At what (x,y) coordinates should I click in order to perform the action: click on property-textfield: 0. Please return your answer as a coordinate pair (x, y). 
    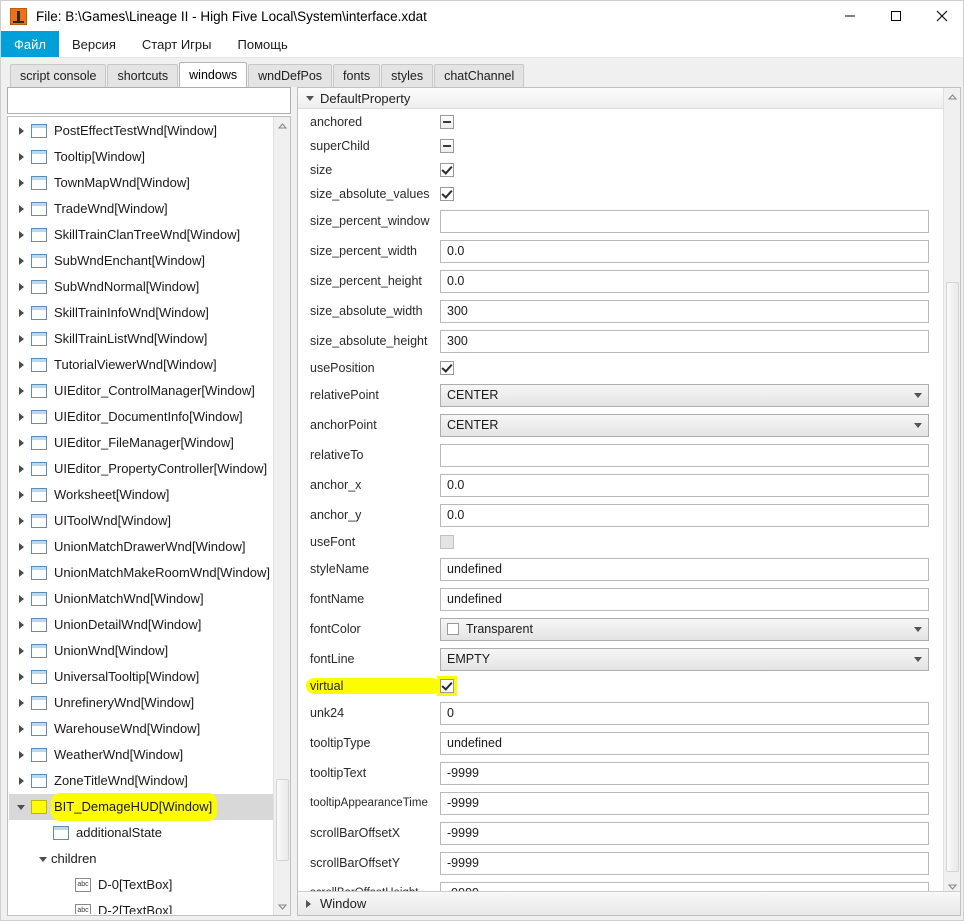
    Looking at the image, I should click on (684, 713).